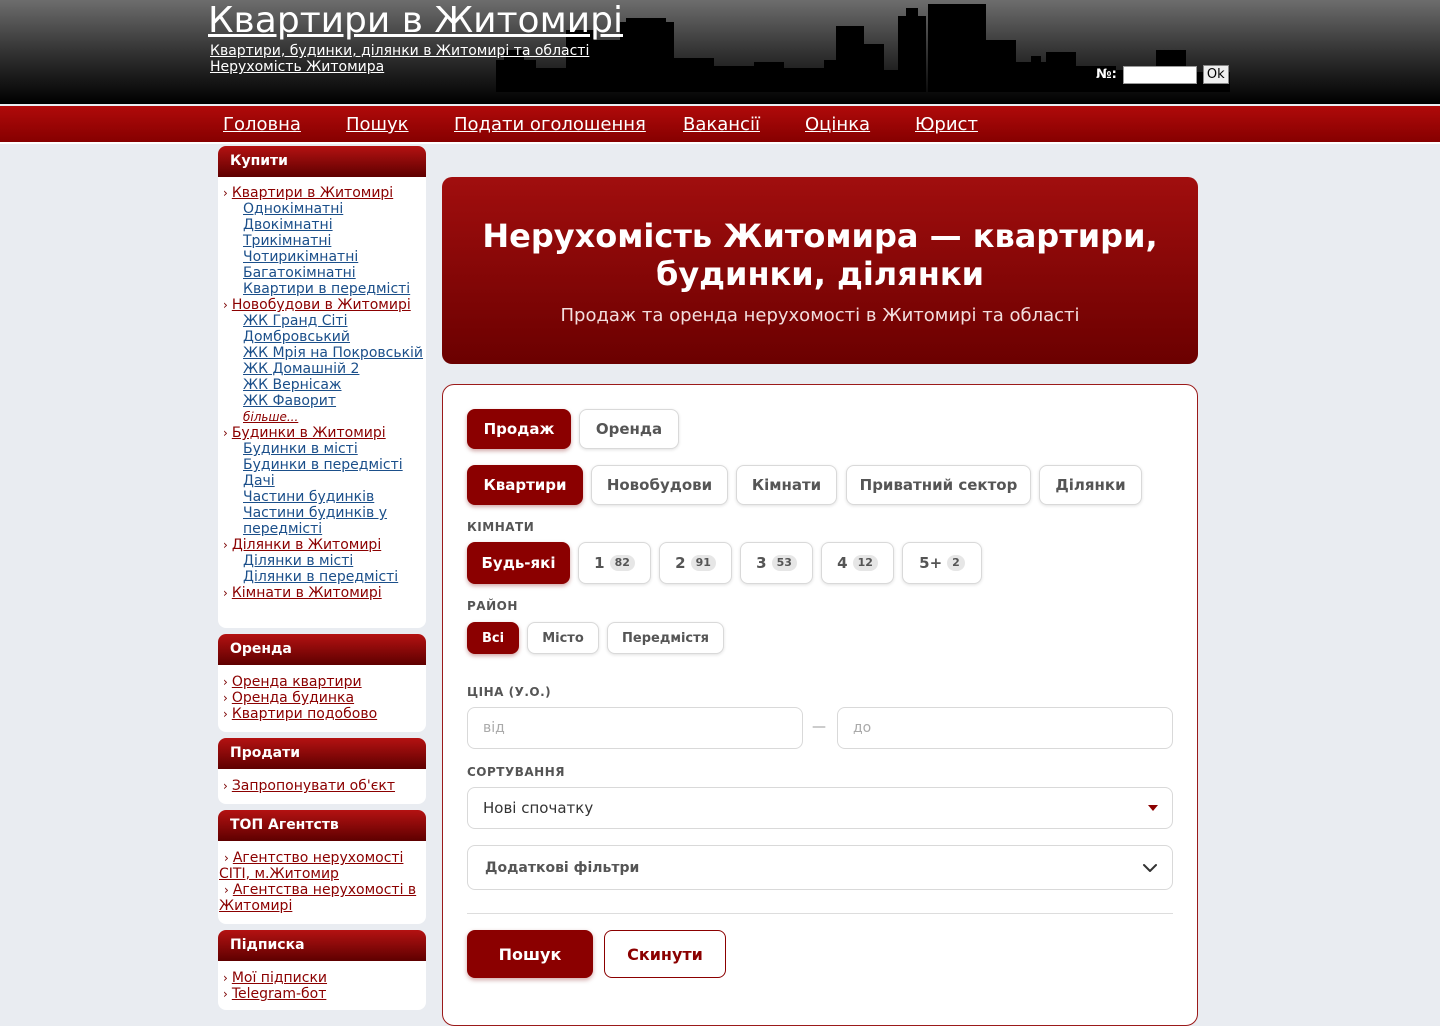 This screenshot has width=1440, height=1026. I want to click on deal-rent-button: Оренда, so click(629, 429).